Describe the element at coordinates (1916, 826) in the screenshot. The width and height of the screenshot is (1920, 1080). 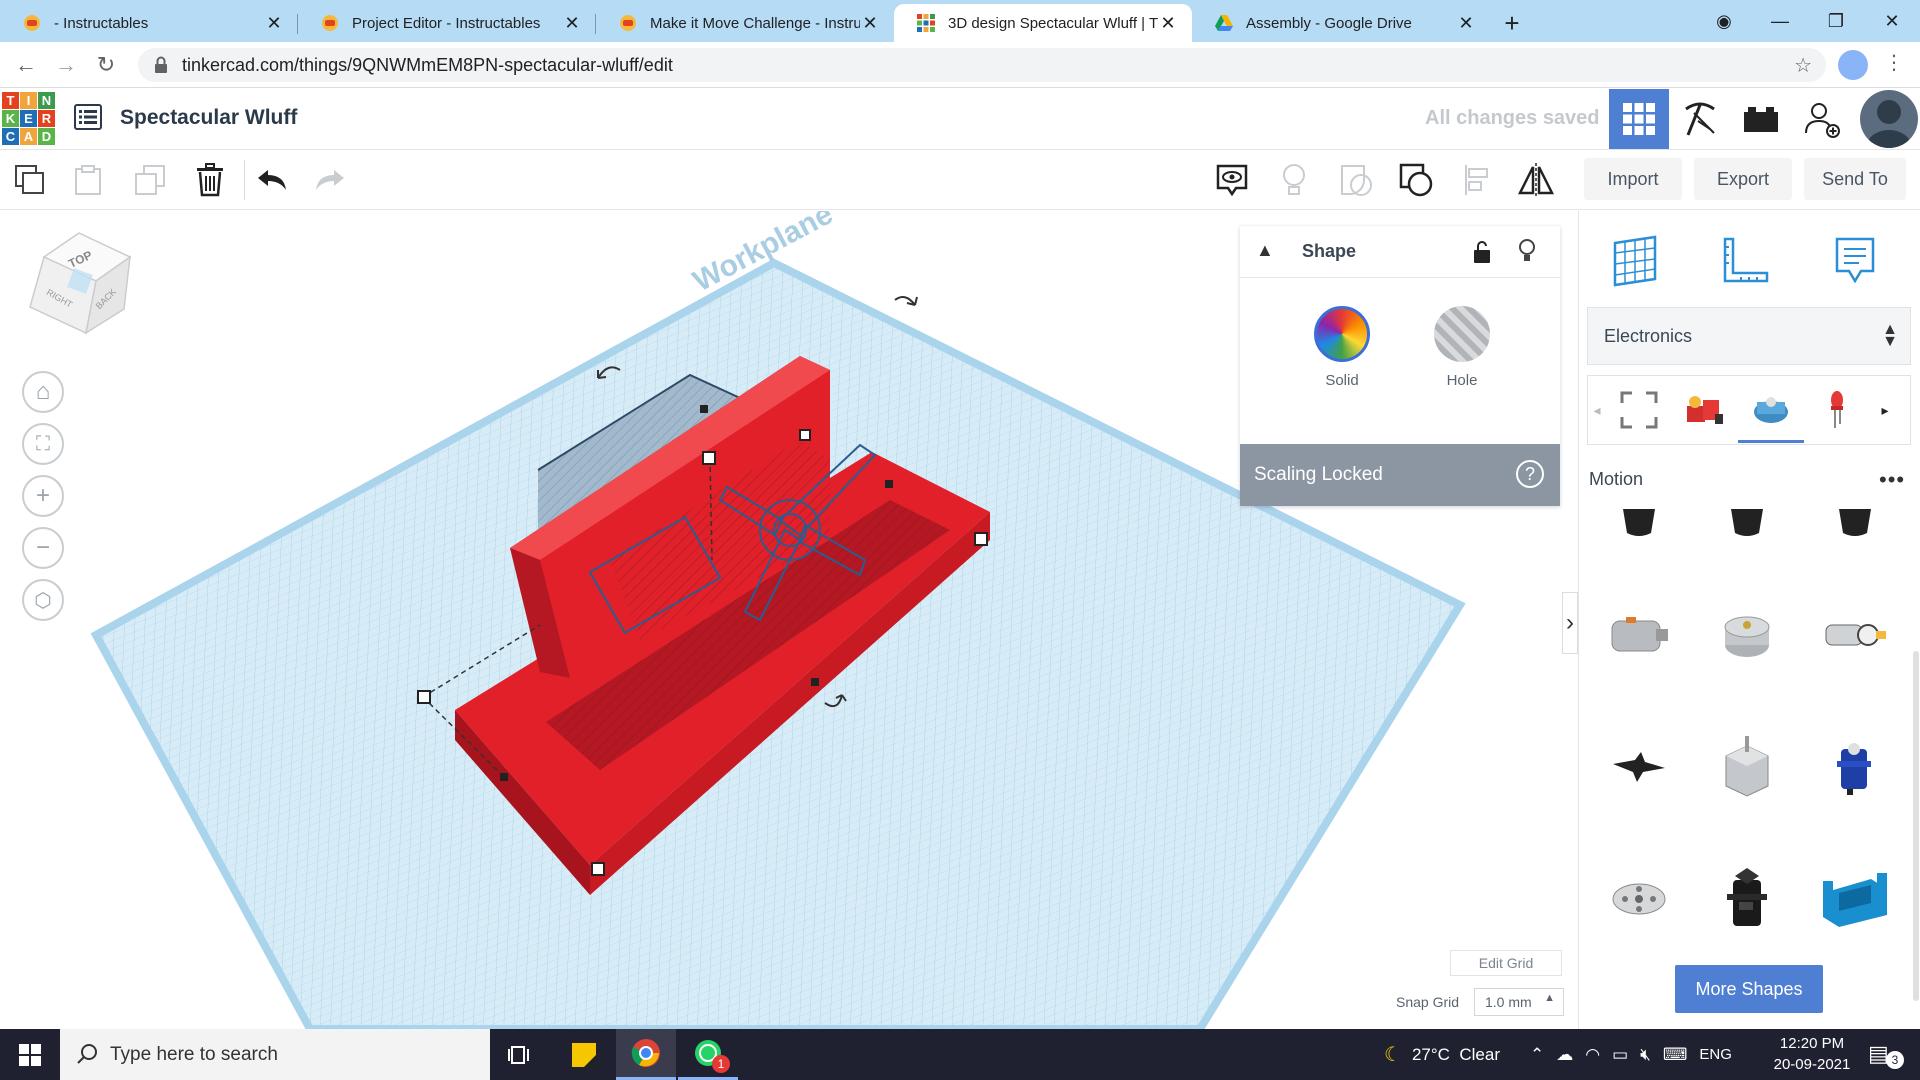
I see `library-scrollbar` at that location.